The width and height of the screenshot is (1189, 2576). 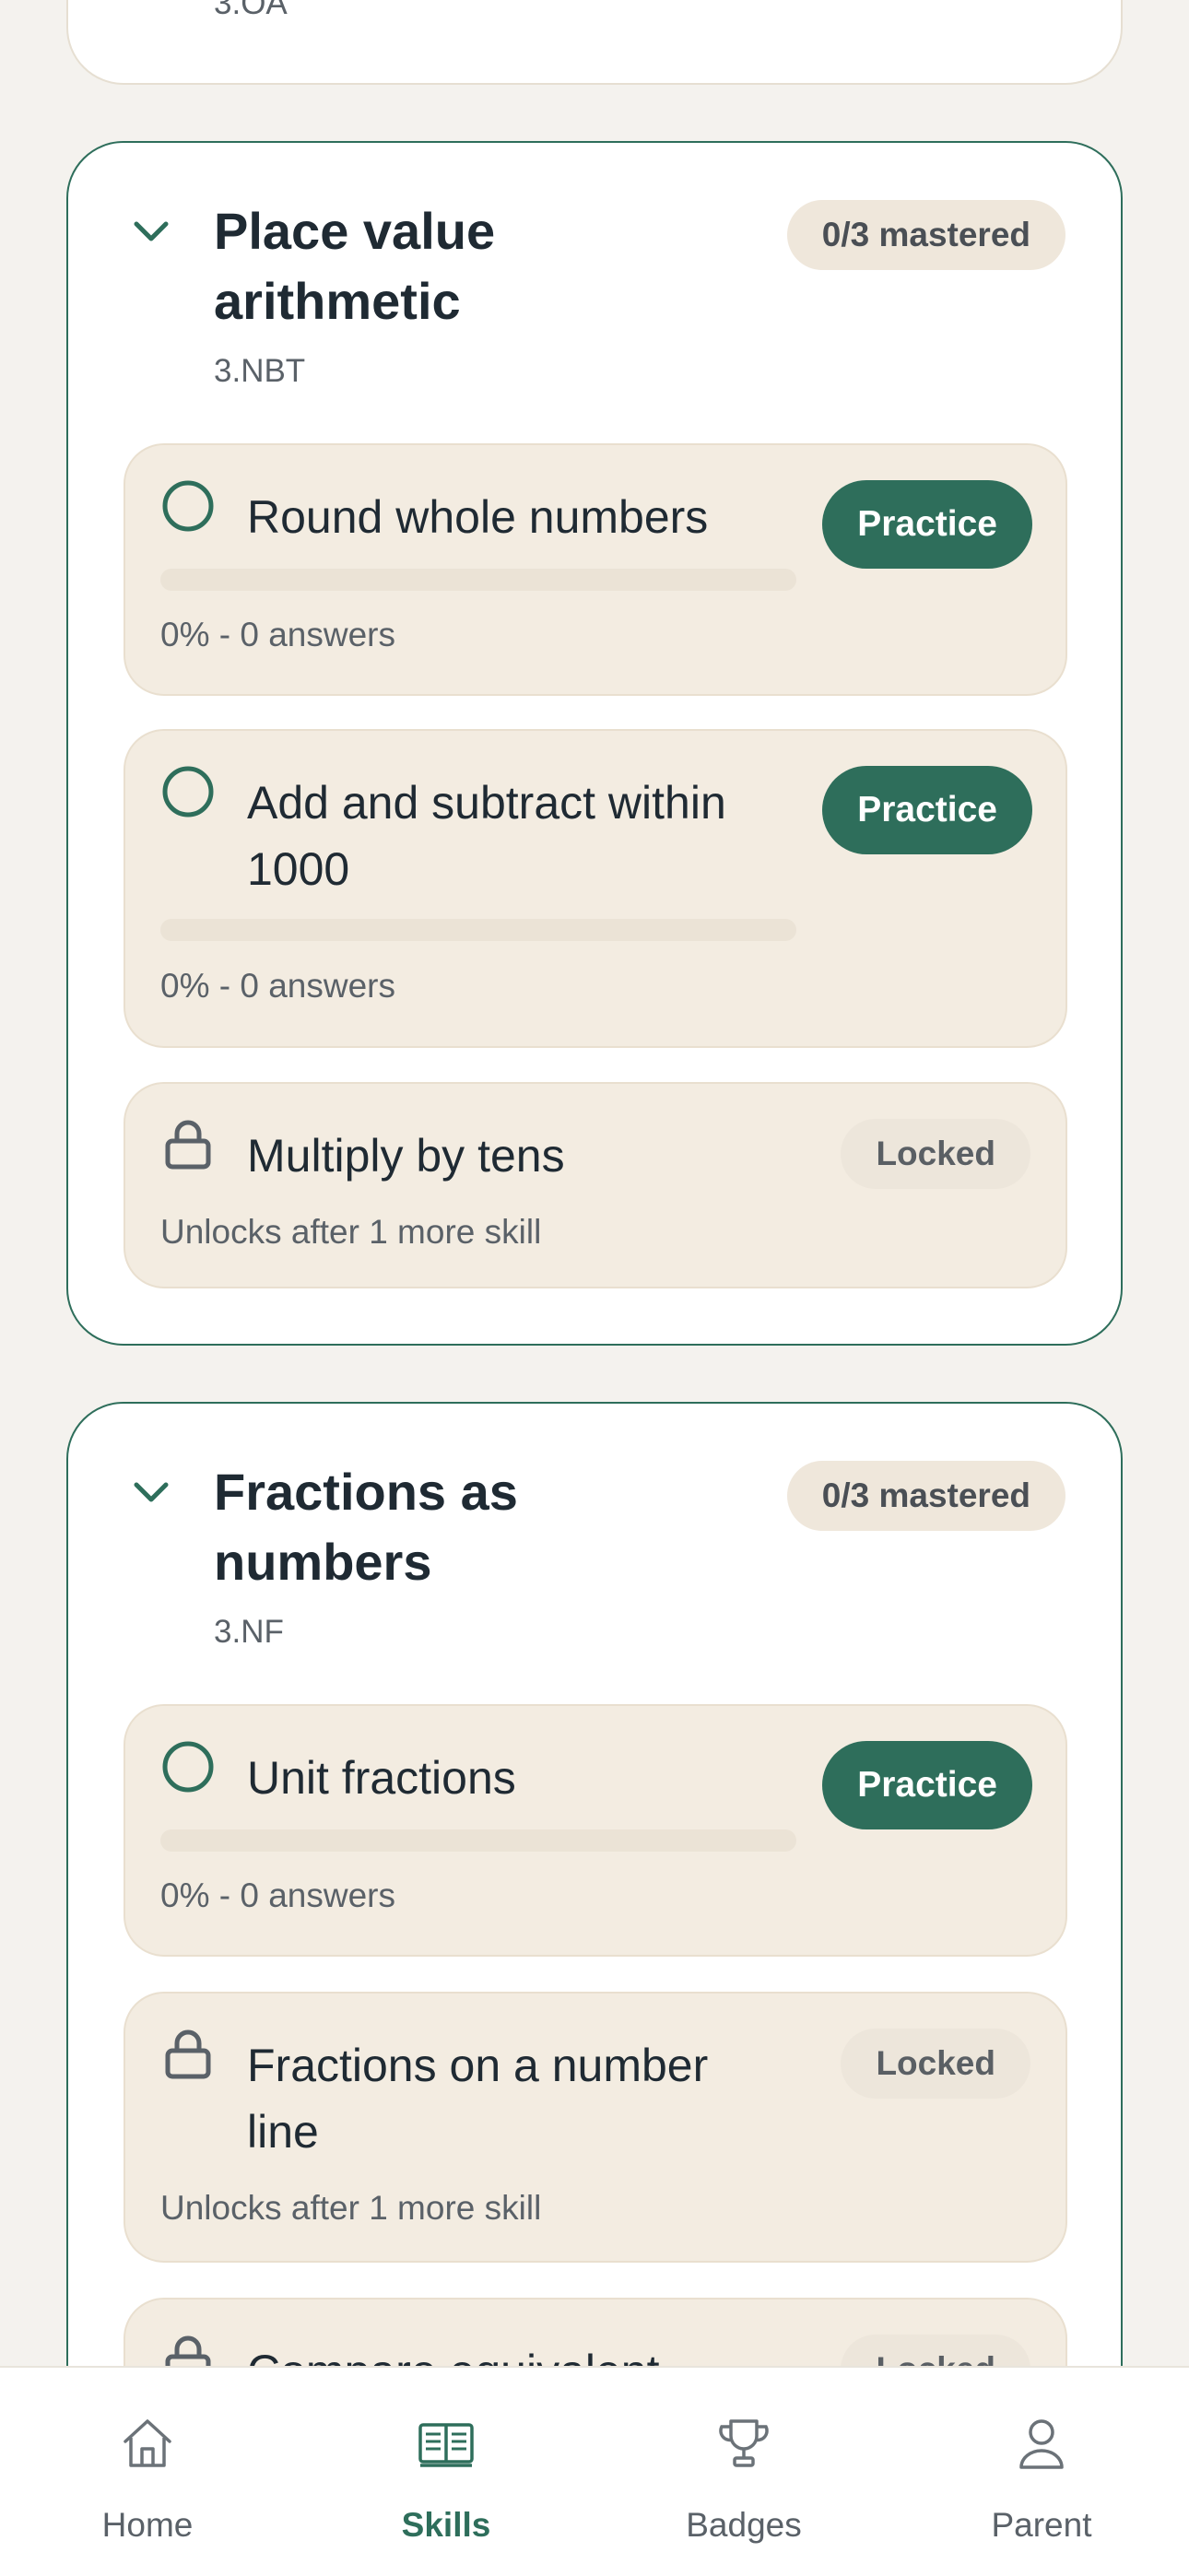 What do you see at coordinates (594, 43) in the screenshot?
I see `domain-card-previous: 3.OA` at bounding box center [594, 43].